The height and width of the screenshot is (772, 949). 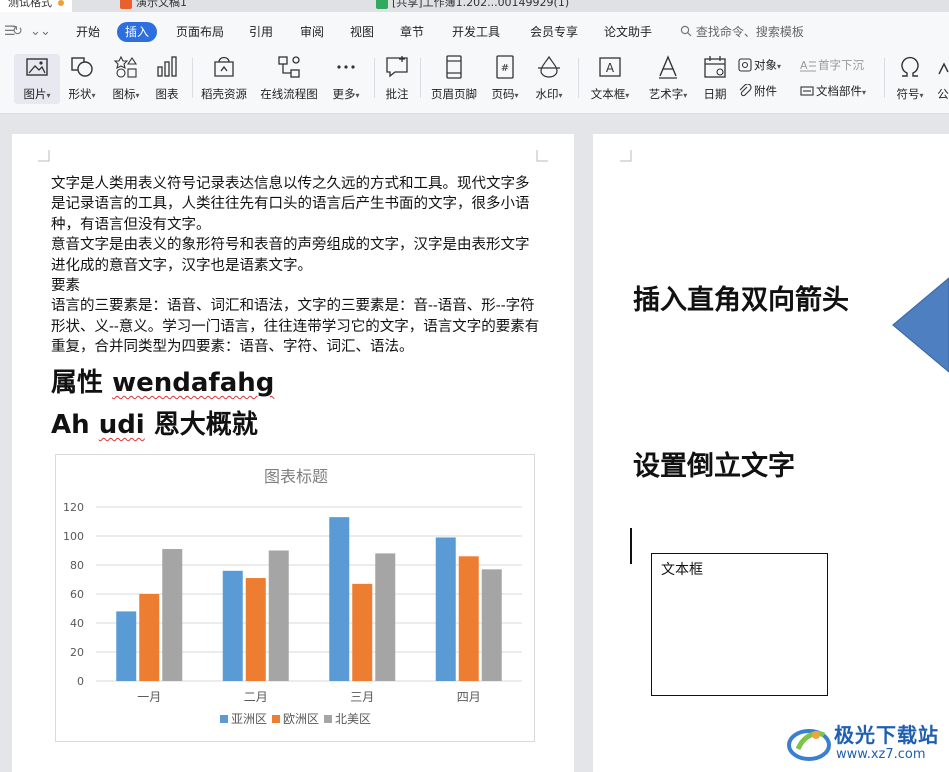 I want to click on arrow-head, so click(x=920, y=325).